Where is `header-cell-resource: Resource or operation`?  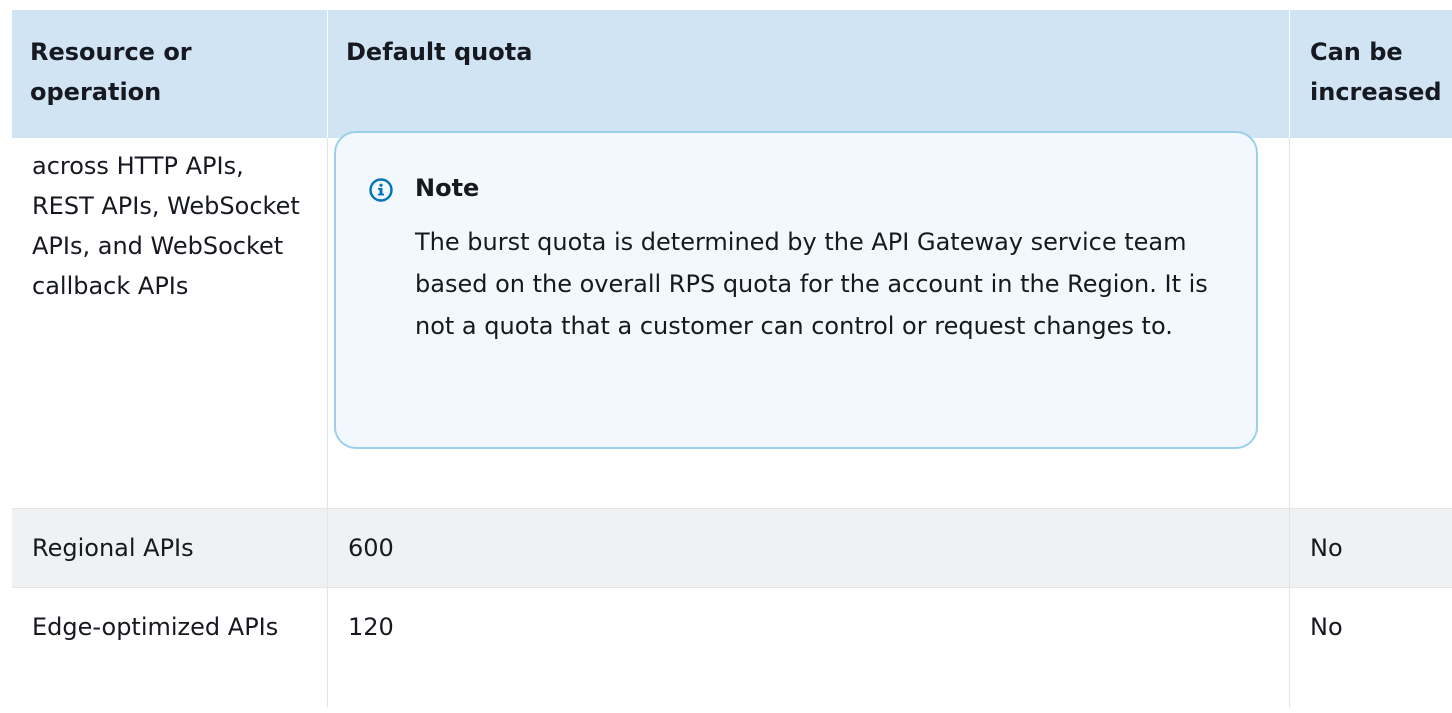 header-cell-resource: Resource or operation is located at coordinates (170, 74).